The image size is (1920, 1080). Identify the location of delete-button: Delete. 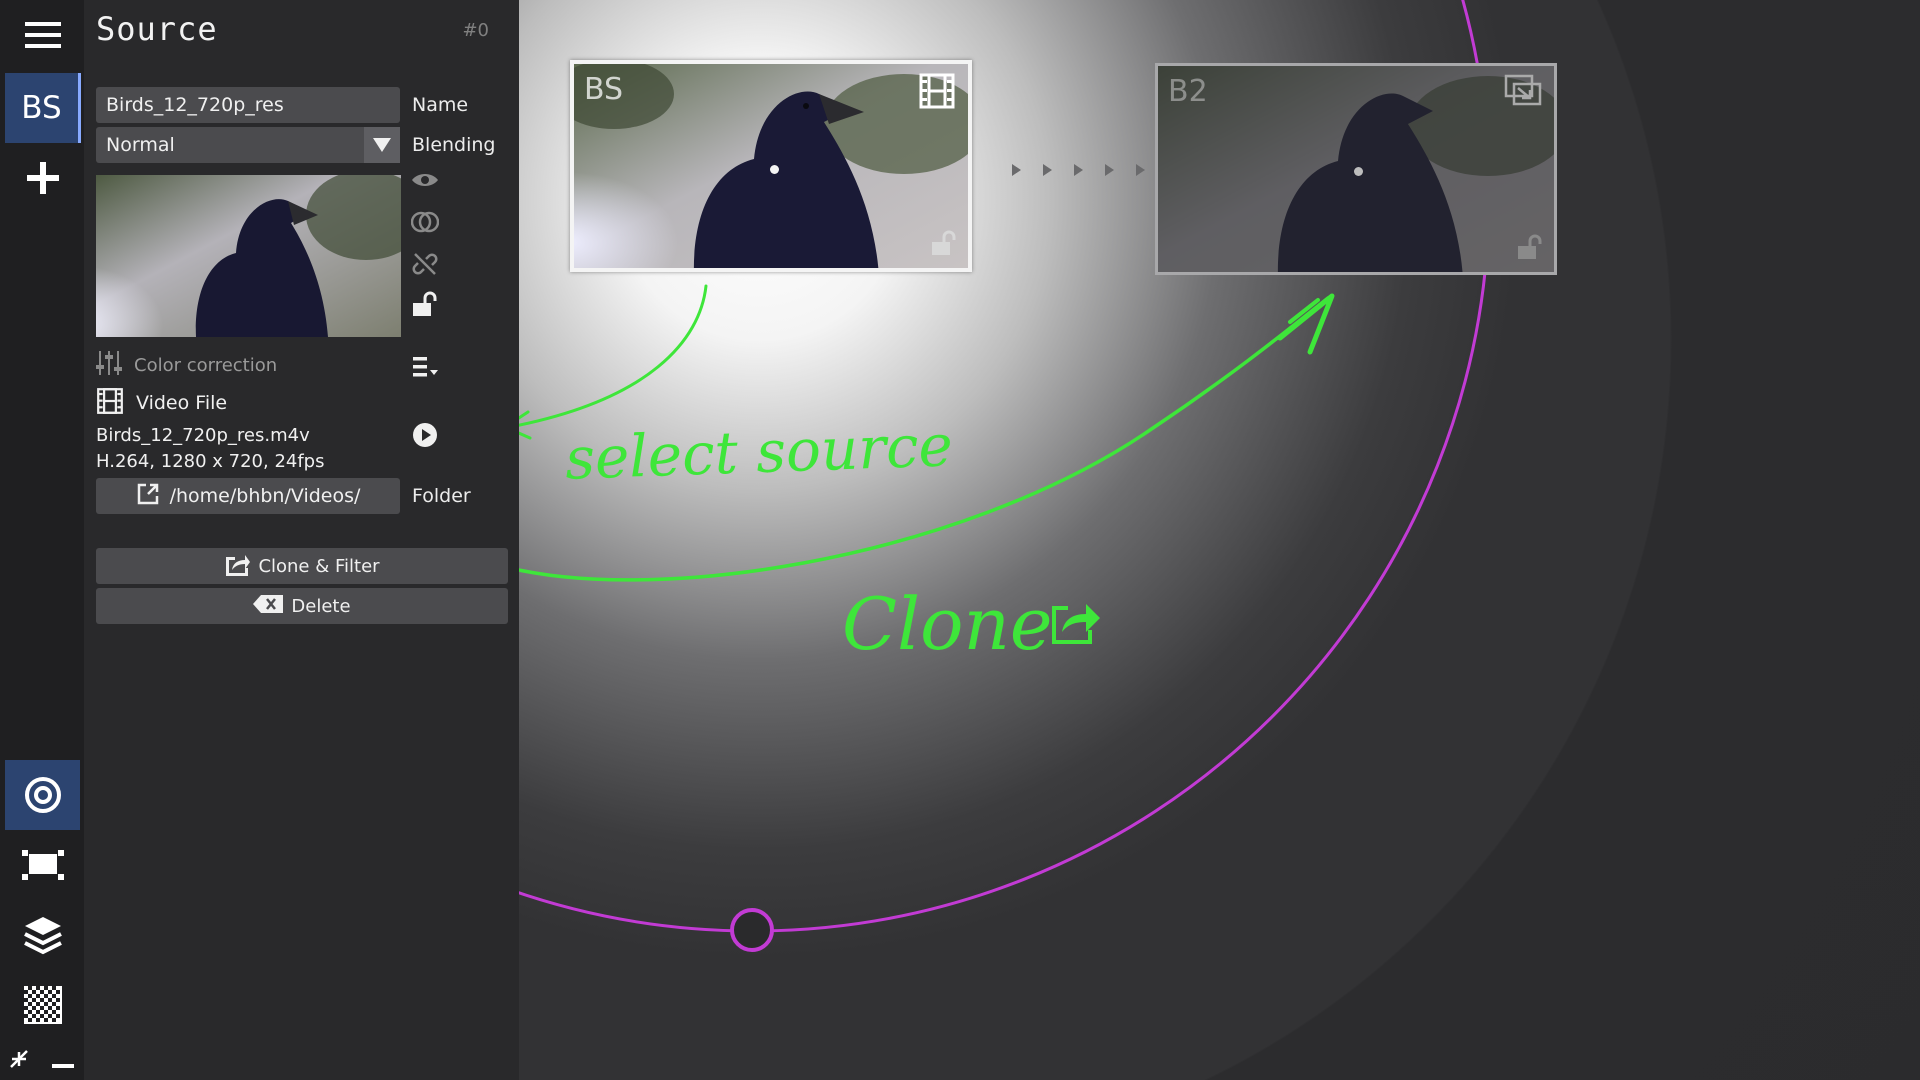
(302, 606).